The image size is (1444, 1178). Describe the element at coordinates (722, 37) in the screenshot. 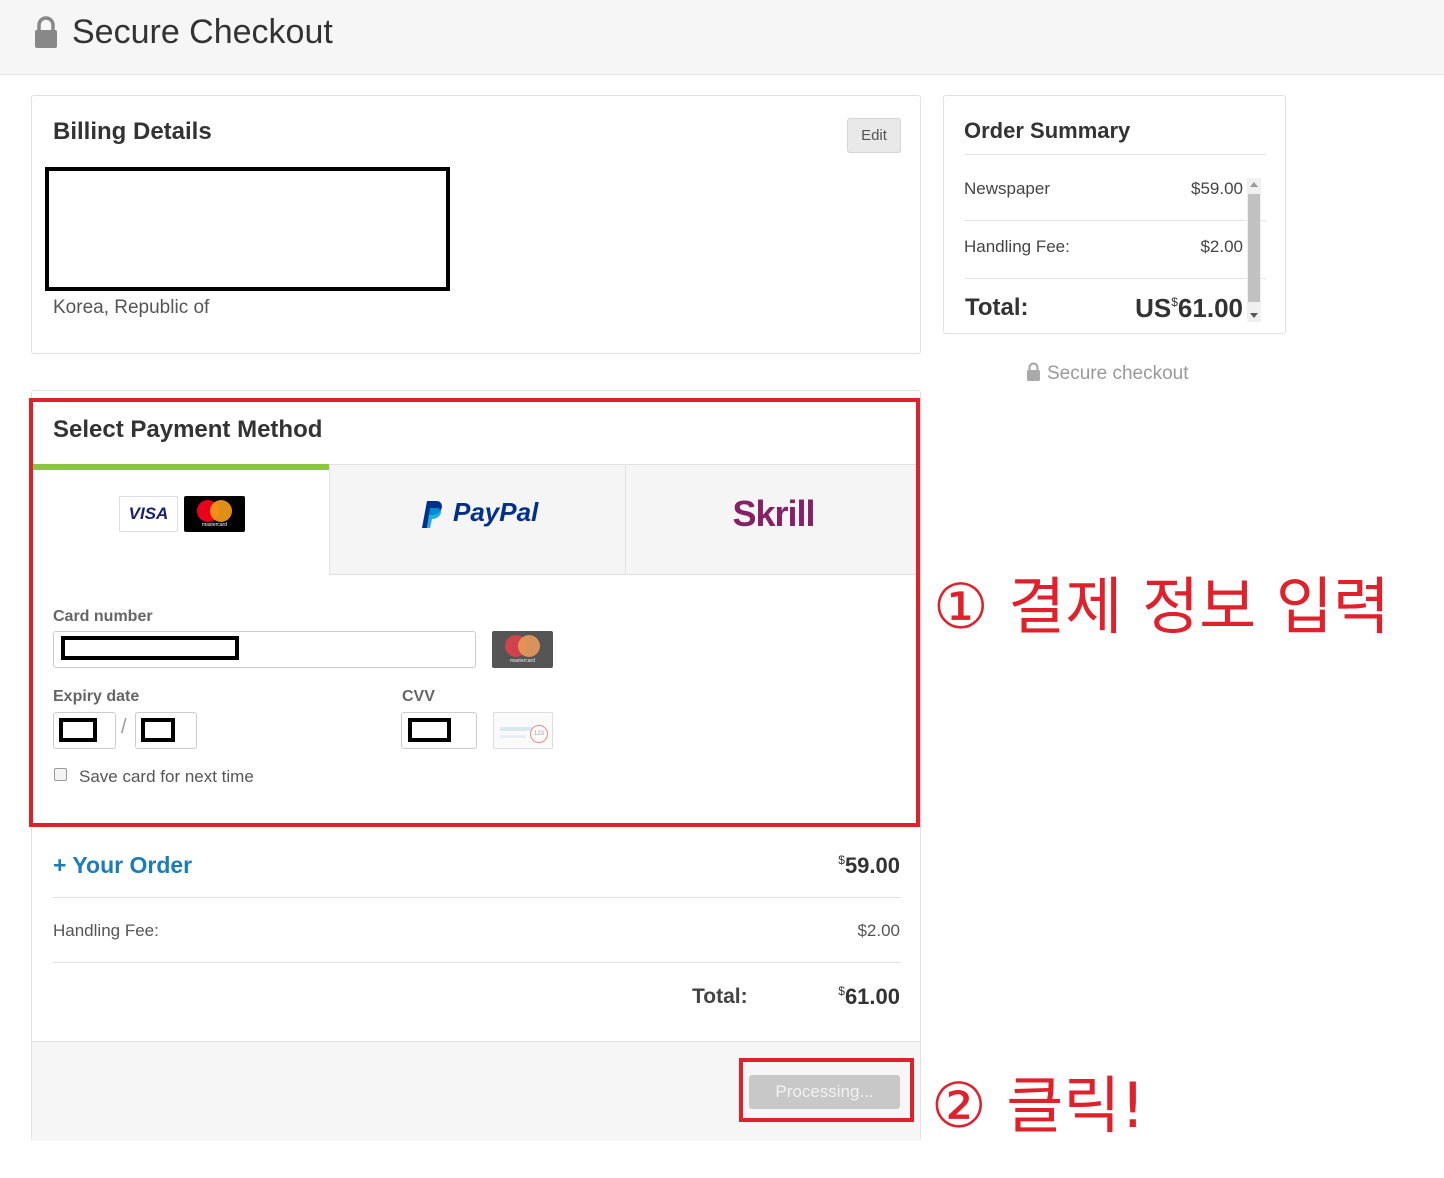

I see `top-bar: Secure Checkout` at that location.